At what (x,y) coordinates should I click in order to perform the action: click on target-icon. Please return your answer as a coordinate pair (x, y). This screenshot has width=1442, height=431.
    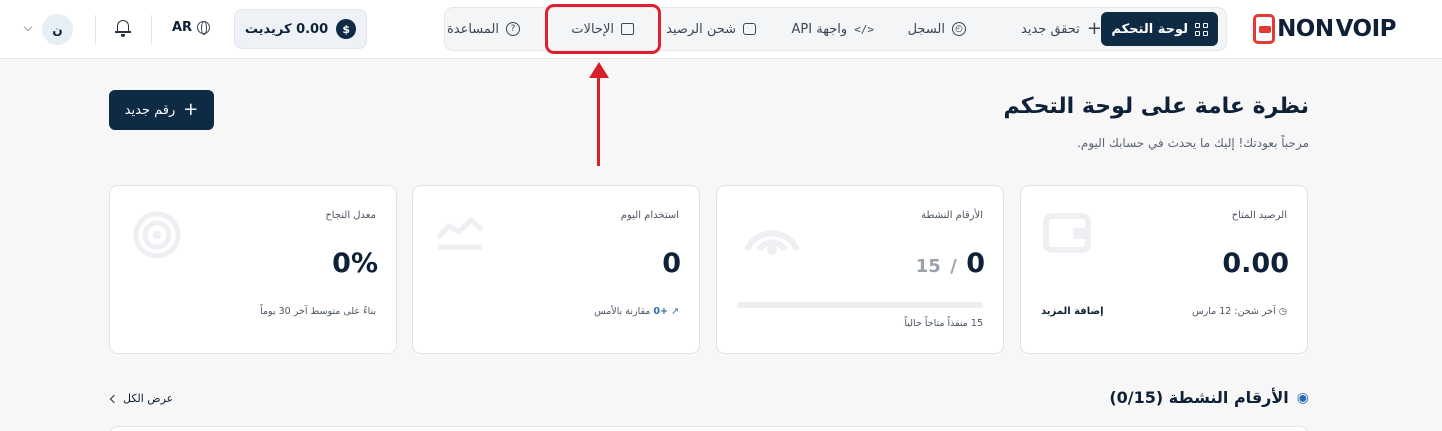
    Looking at the image, I should click on (157, 235).